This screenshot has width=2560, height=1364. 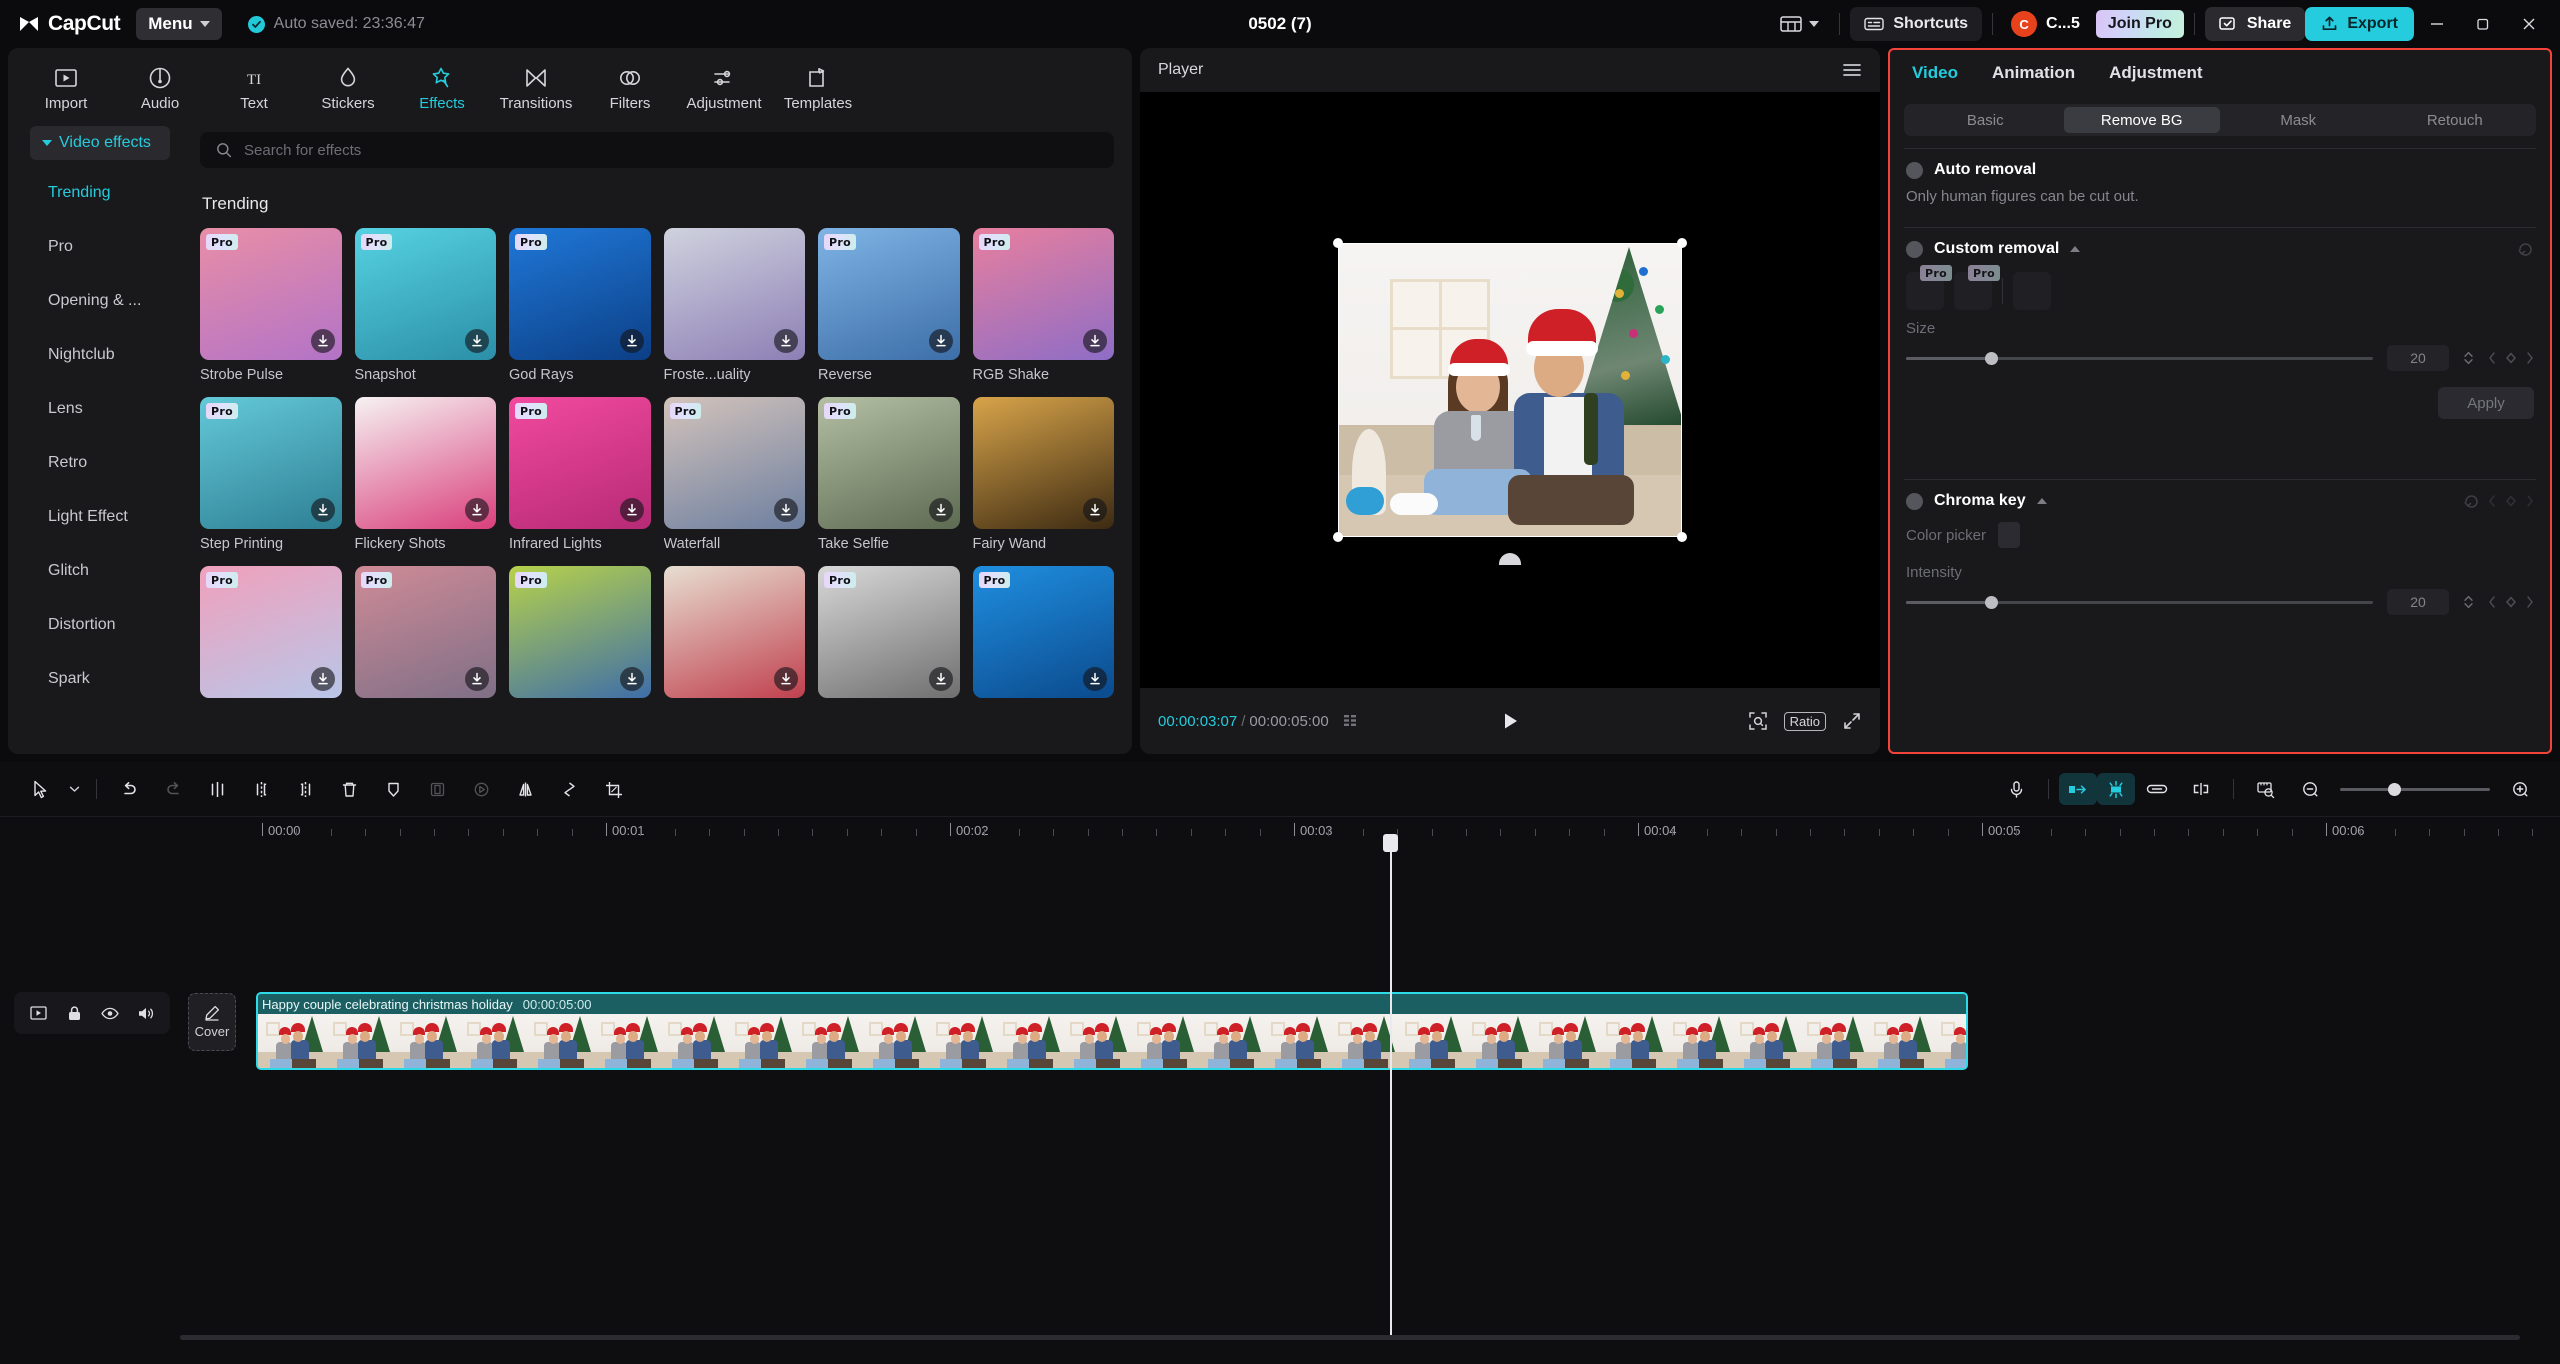 What do you see at coordinates (734, 305) in the screenshot?
I see `effect-card: Froste...uality` at bounding box center [734, 305].